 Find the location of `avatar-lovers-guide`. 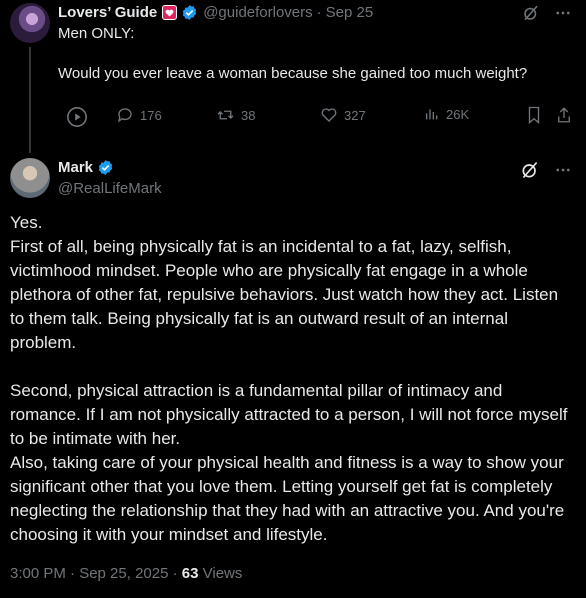

avatar-lovers-guide is located at coordinates (30, 23).